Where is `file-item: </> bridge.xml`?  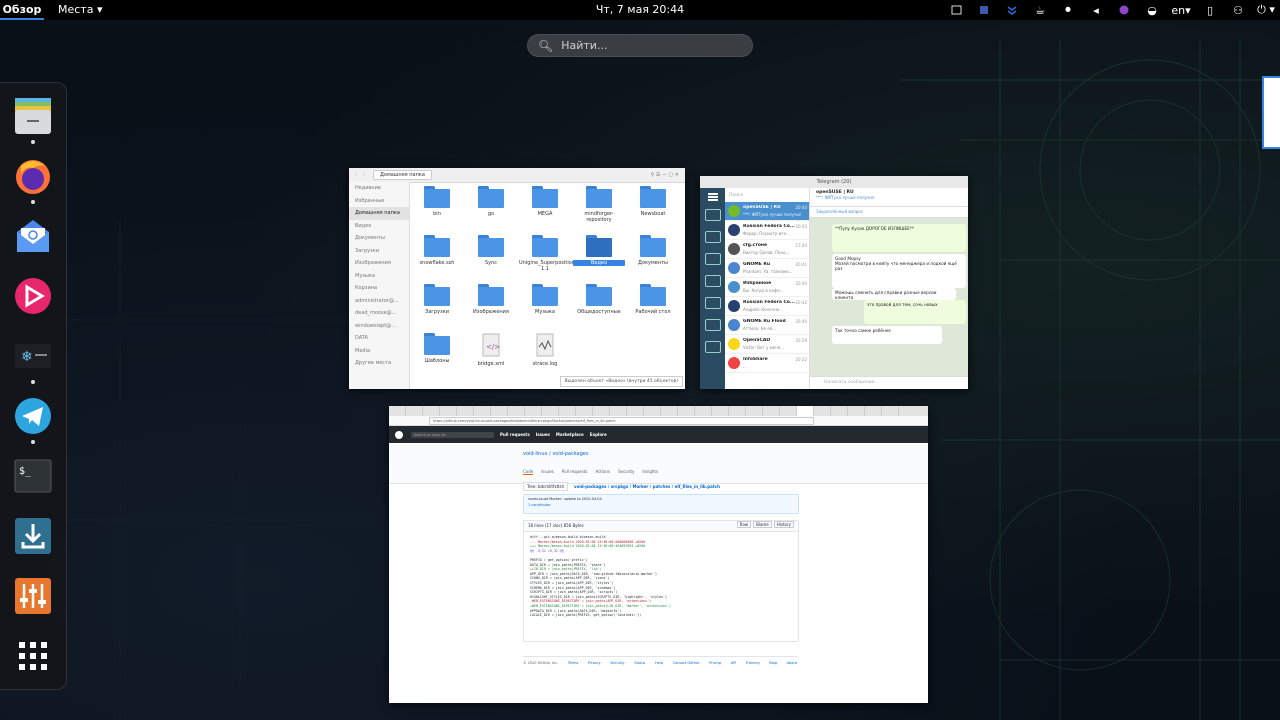 file-item: </> bridge.xml is located at coordinates (491, 350).